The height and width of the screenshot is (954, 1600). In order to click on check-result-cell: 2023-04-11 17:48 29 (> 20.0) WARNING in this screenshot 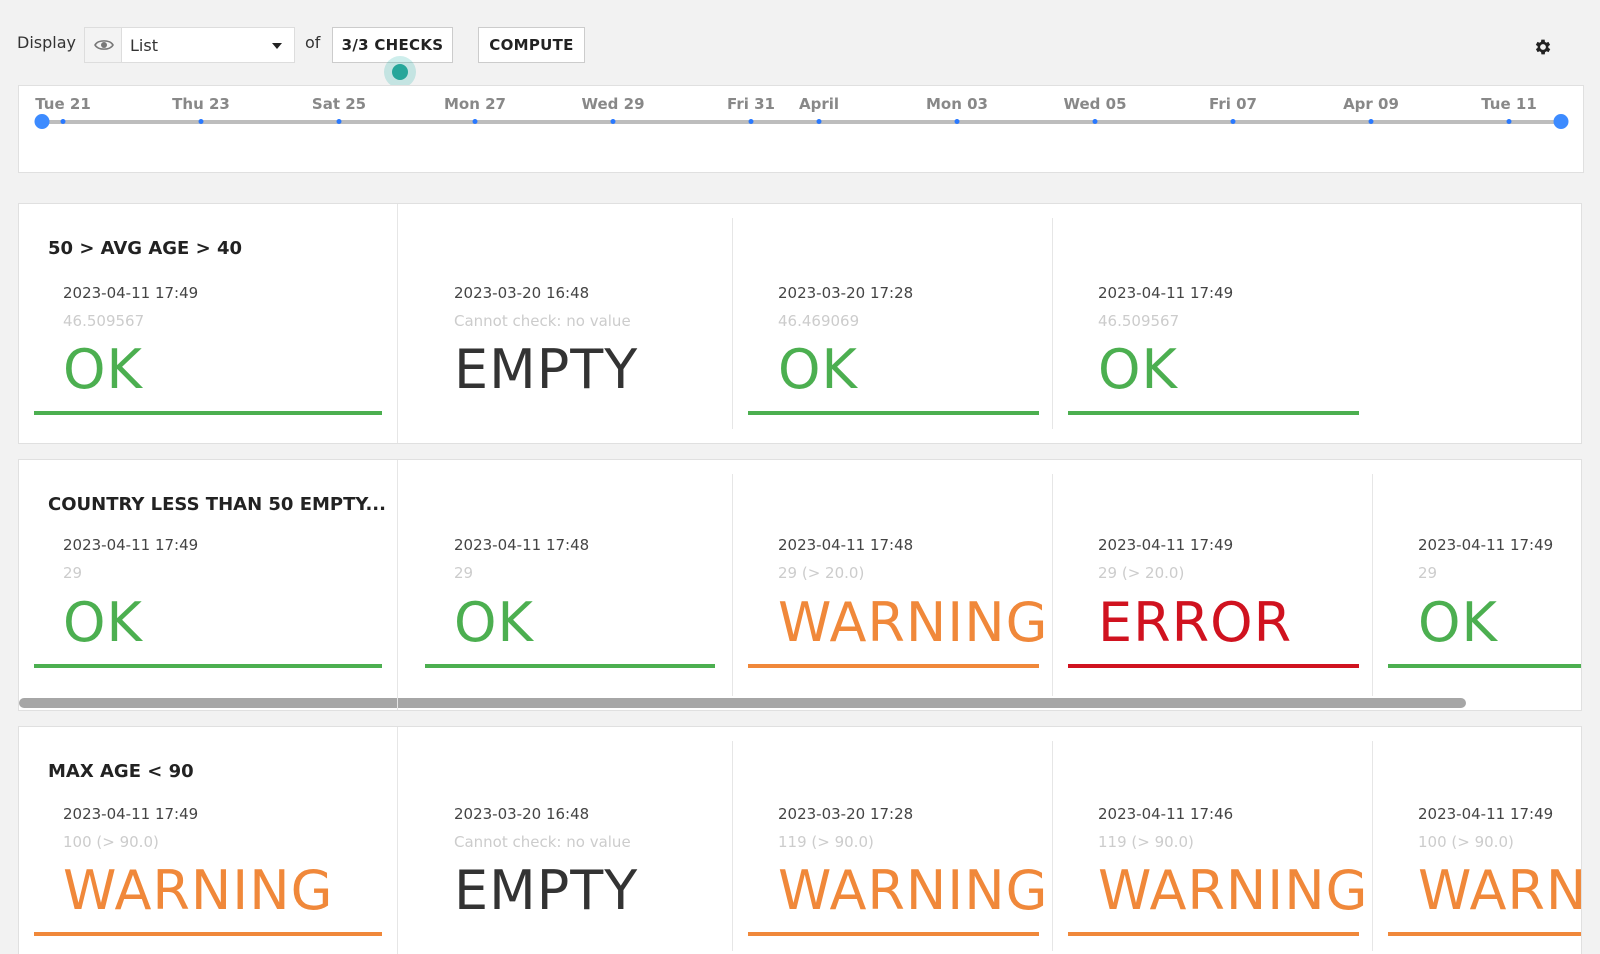, I will do `click(893, 585)`.